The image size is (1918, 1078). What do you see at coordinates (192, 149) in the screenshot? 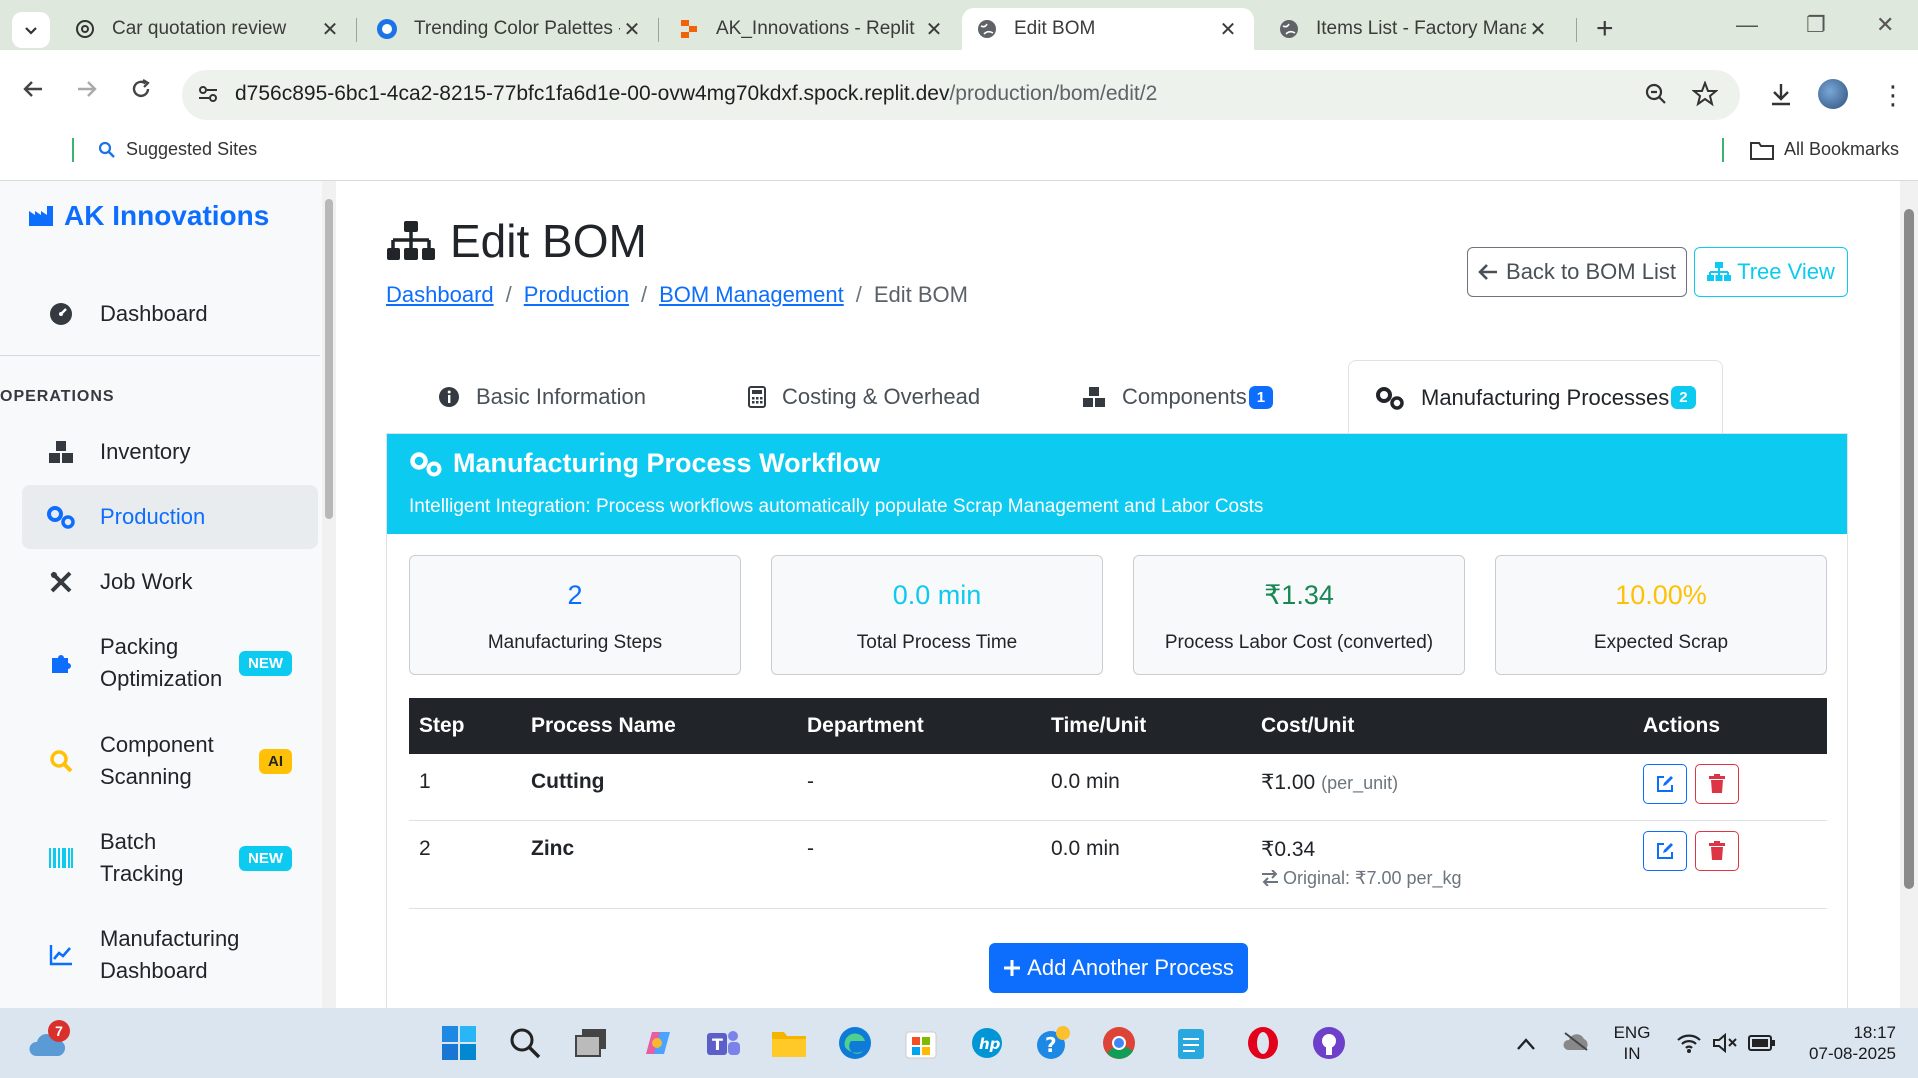
I see `bookmark-label: Suggested Sites` at bounding box center [192, 149].